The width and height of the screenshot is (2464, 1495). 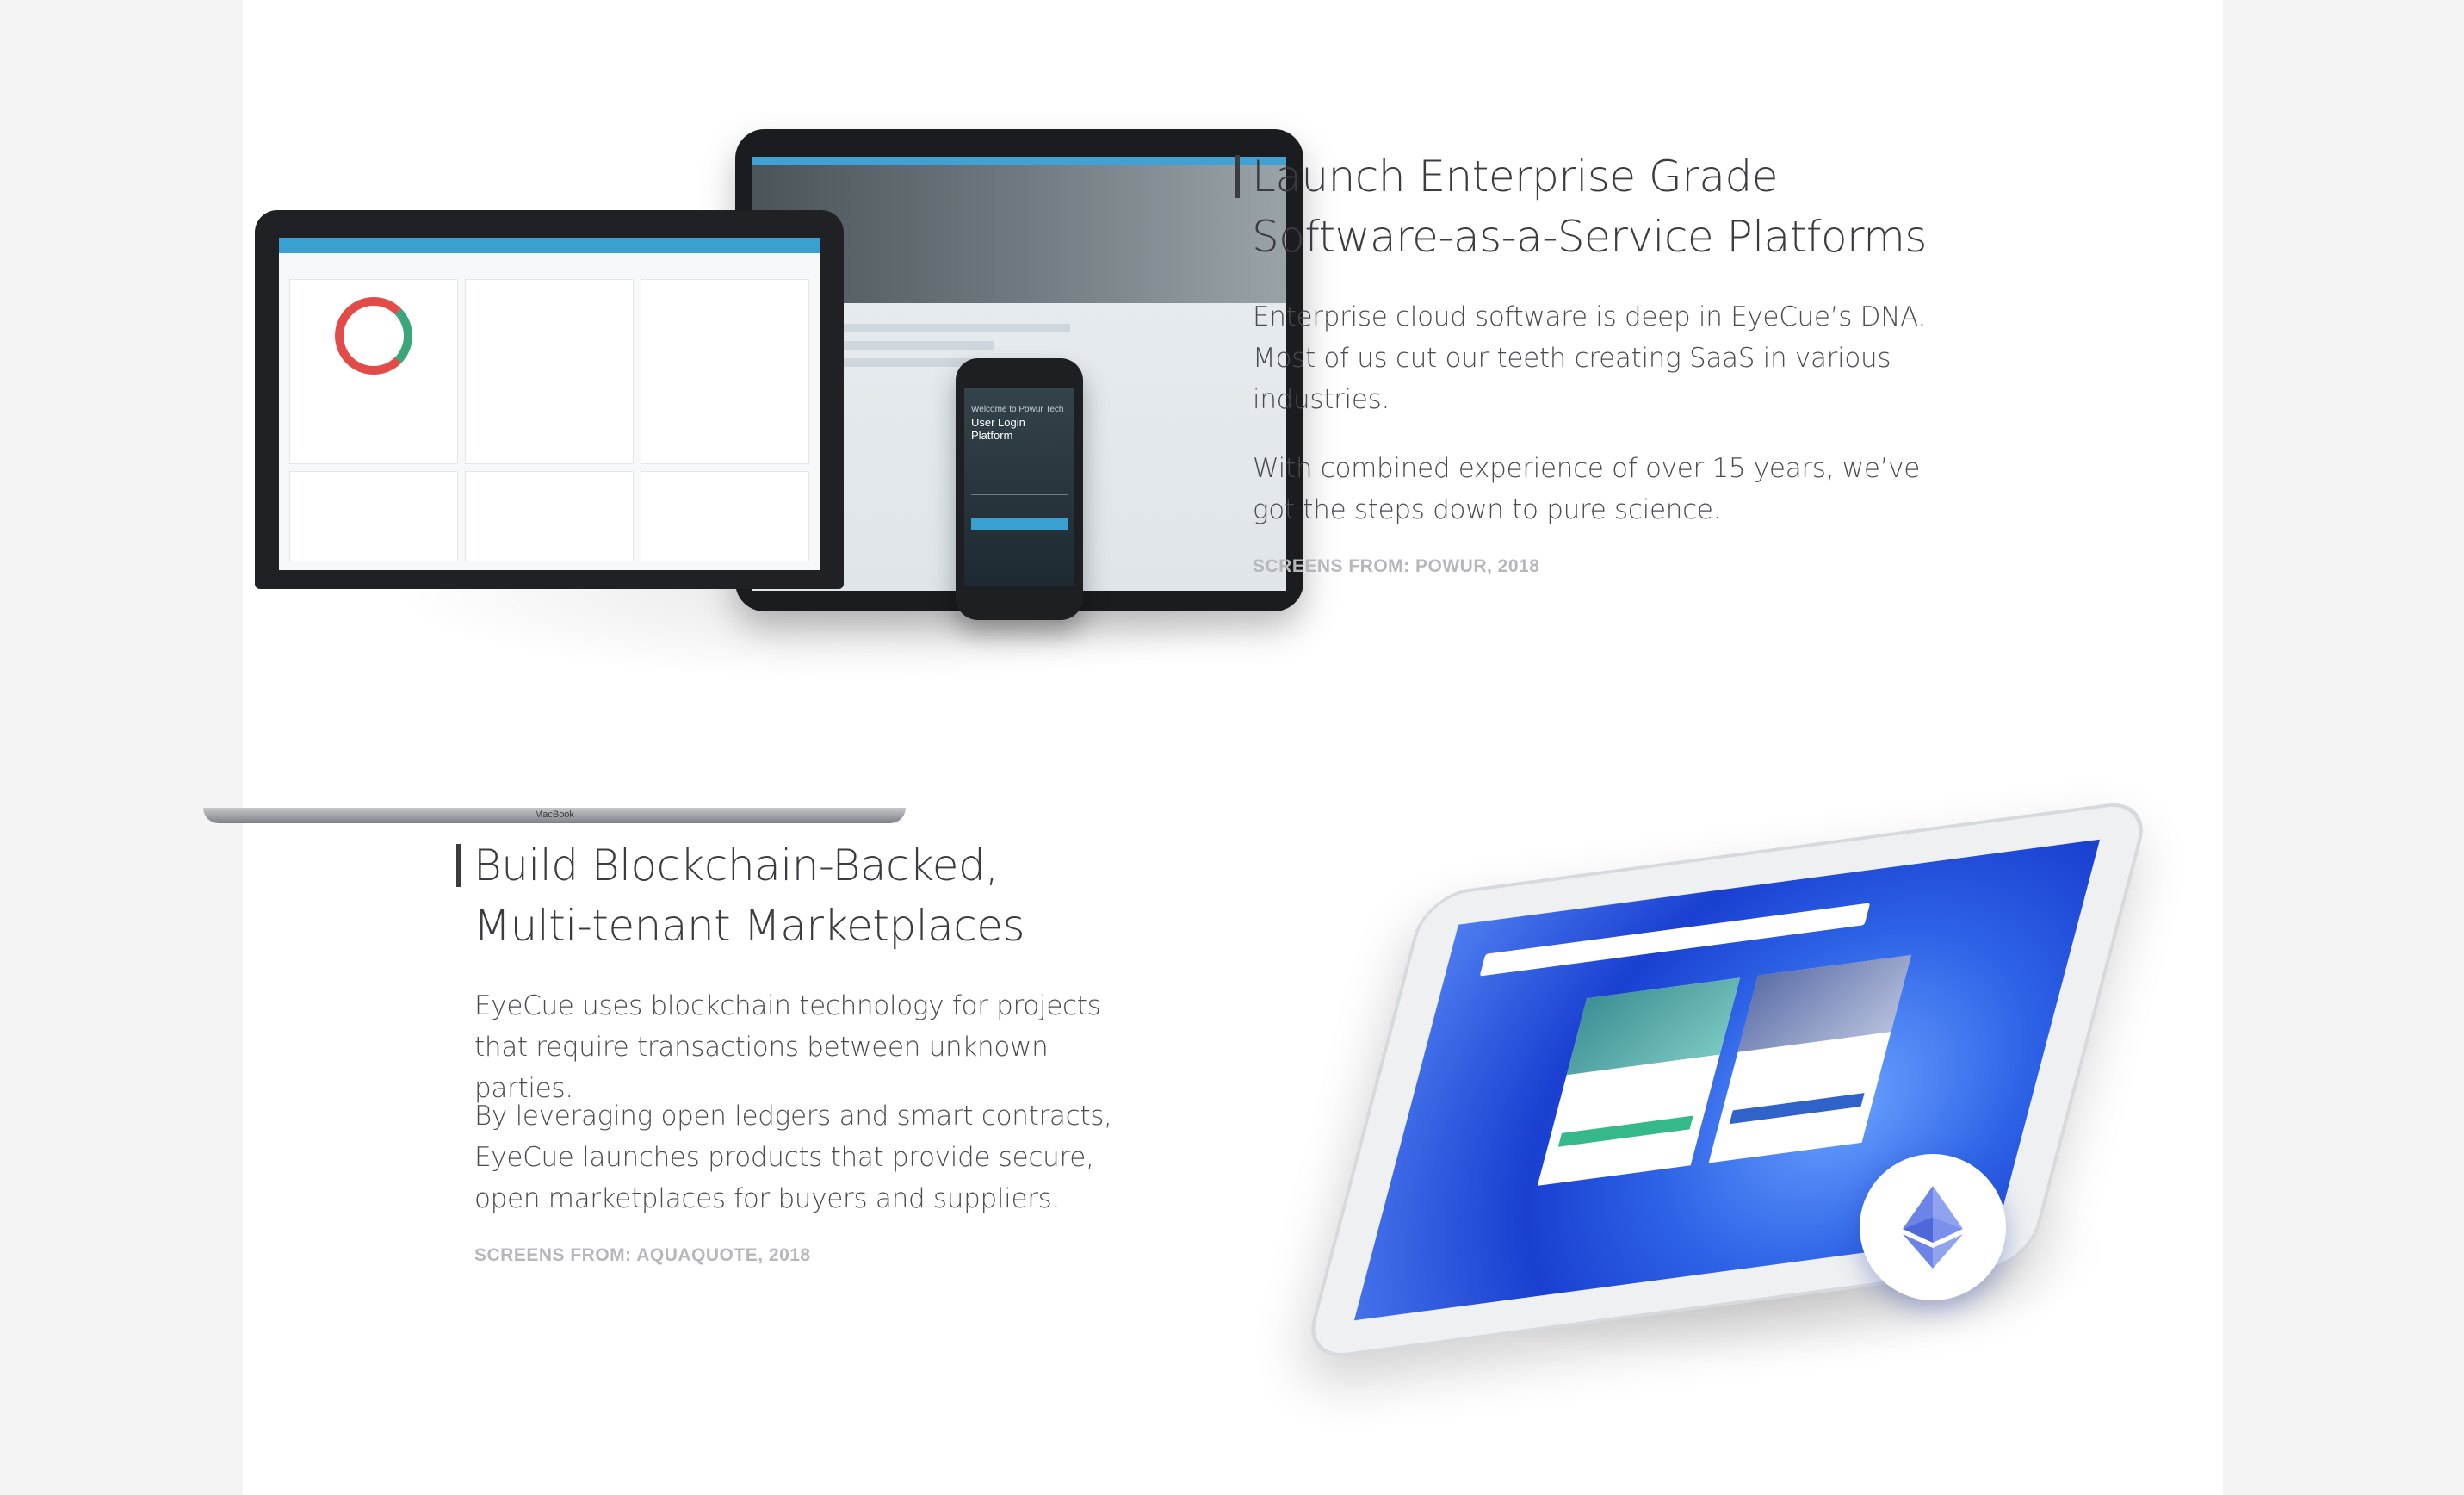 I want to click on blockchain-heading-line1: Build Blockchain-Backed,, so click(x=736, y=865).